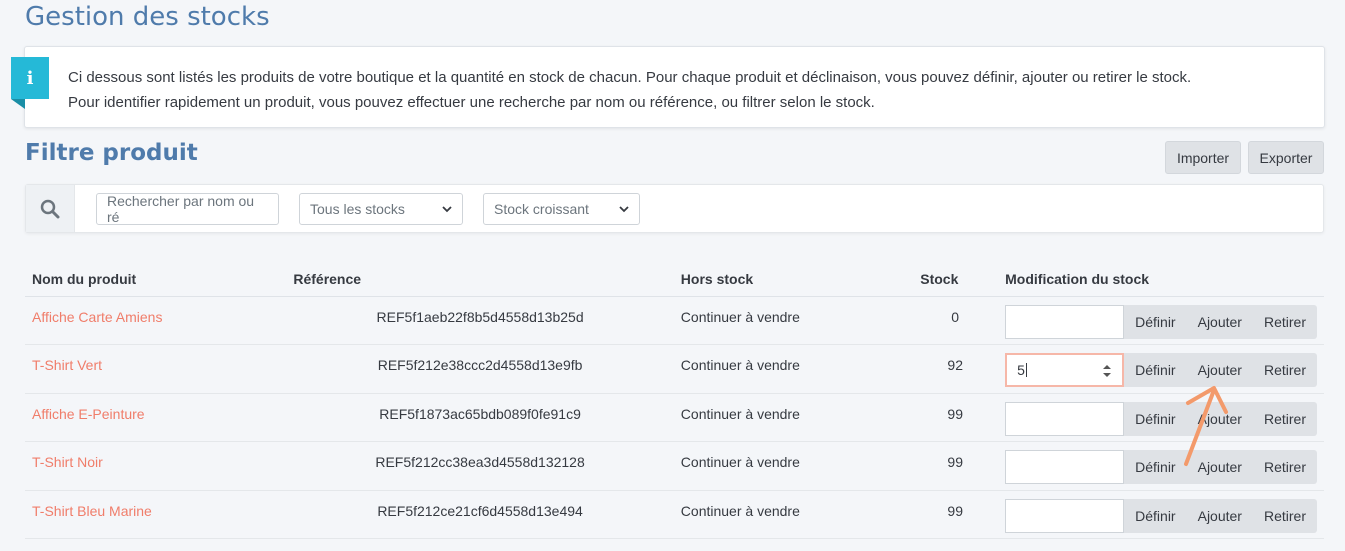  What do you see at coordinates (357, 209) in the screenshot?
I see `stock-filter-value: Tous les stocks` at bounding box center [357, 209].